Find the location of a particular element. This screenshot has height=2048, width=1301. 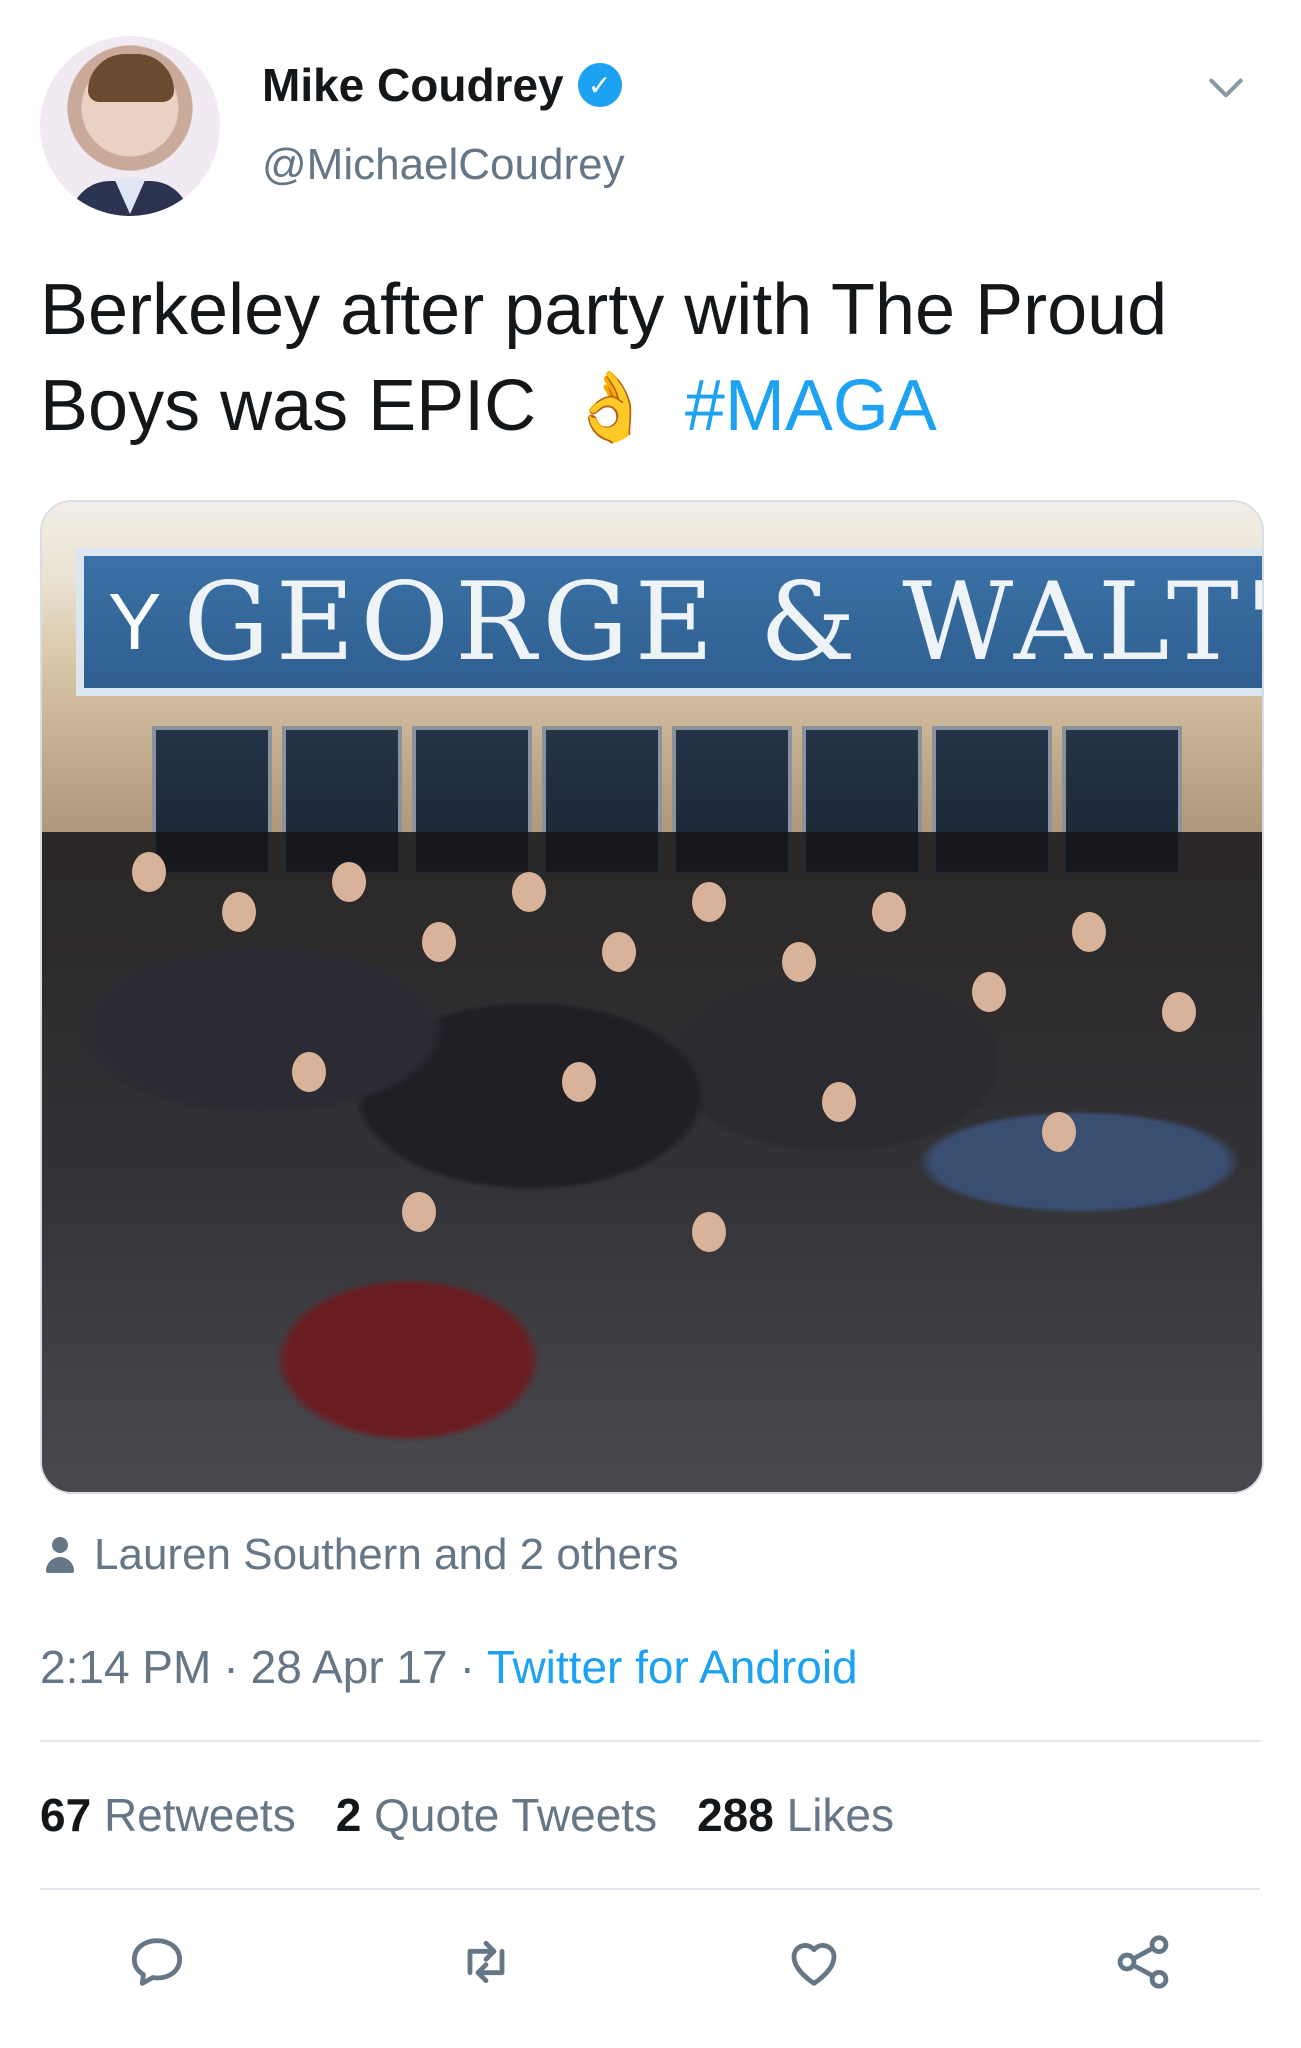

like-icon is located at coordinates (814, 1962).